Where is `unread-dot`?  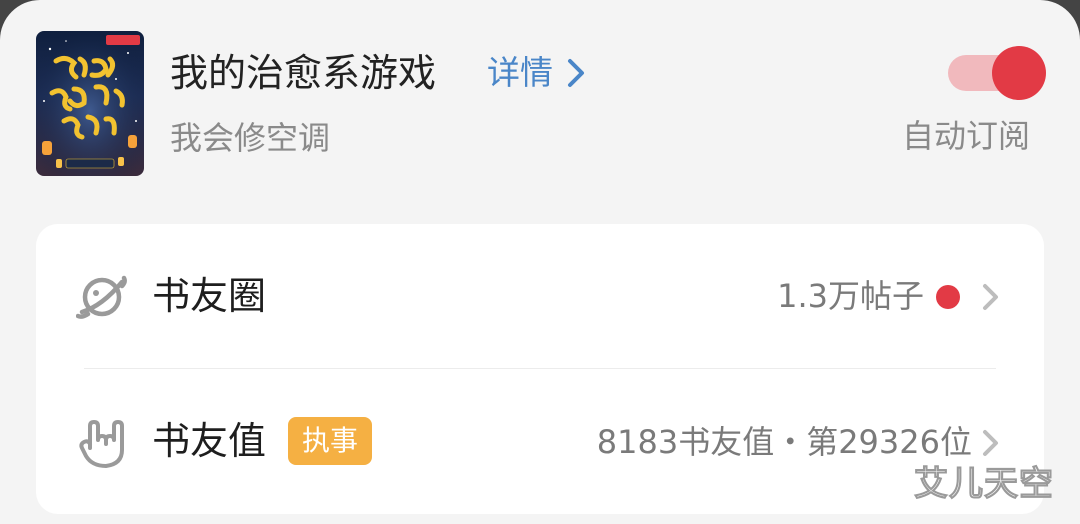 unread-dot is located at coordinates (948, 297).